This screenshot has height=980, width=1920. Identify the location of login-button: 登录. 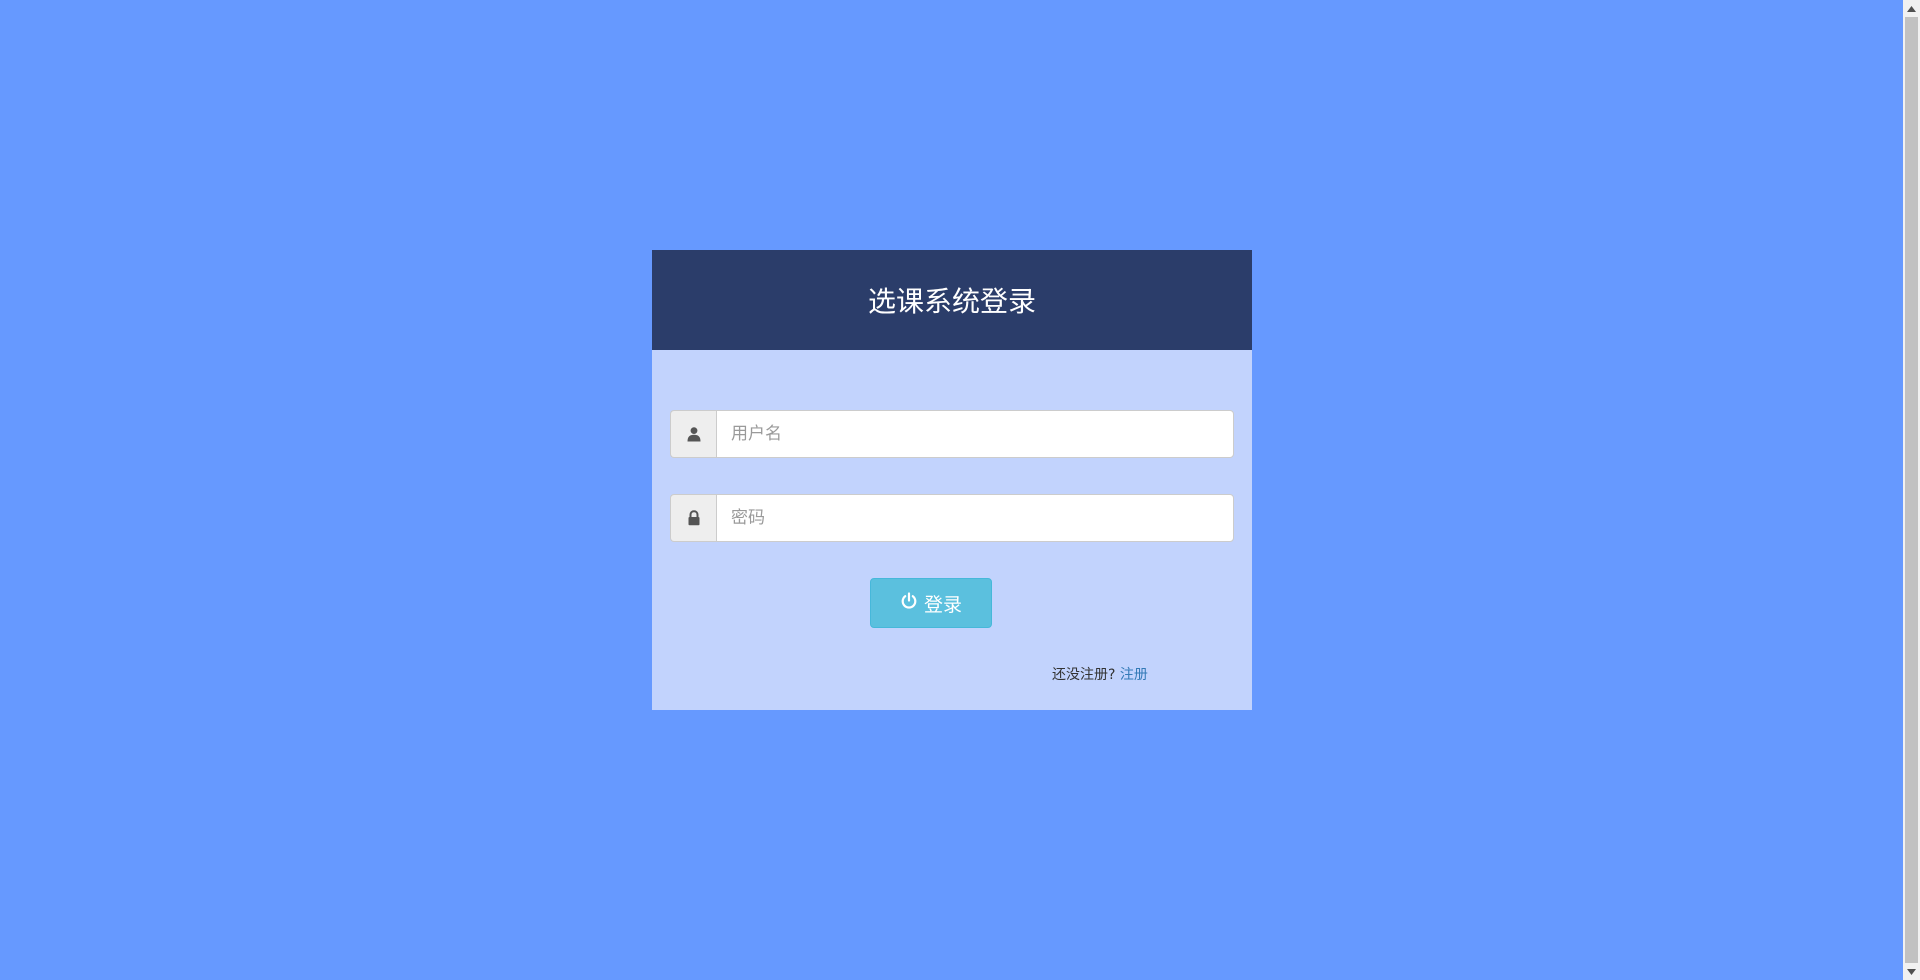
(931, 603).